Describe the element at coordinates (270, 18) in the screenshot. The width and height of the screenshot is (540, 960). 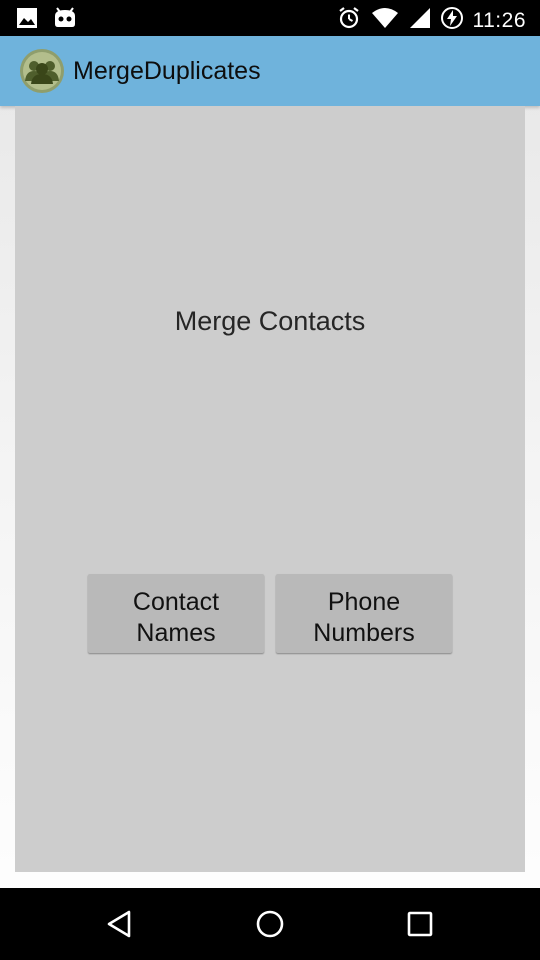
I see `status-bar: 11:26` at that location.